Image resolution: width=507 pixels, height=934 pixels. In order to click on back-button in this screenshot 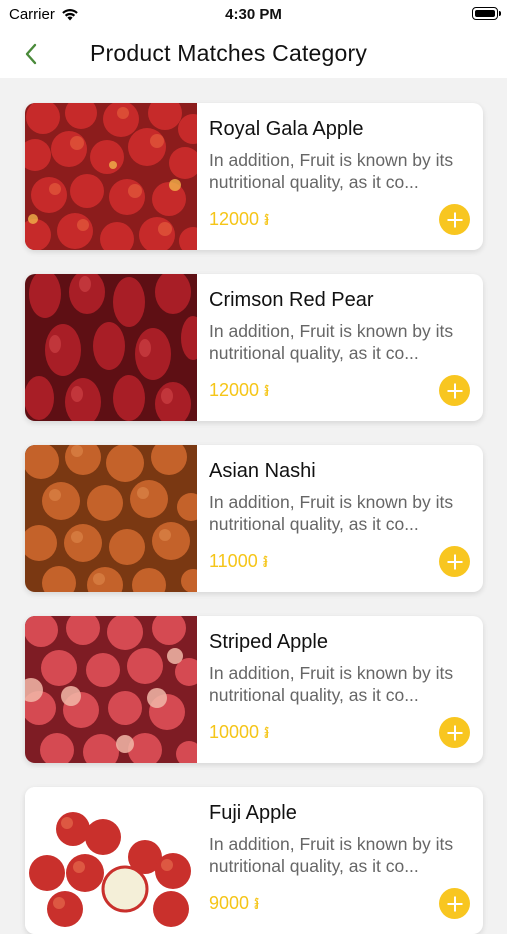, I will do `click(32, 54)`.